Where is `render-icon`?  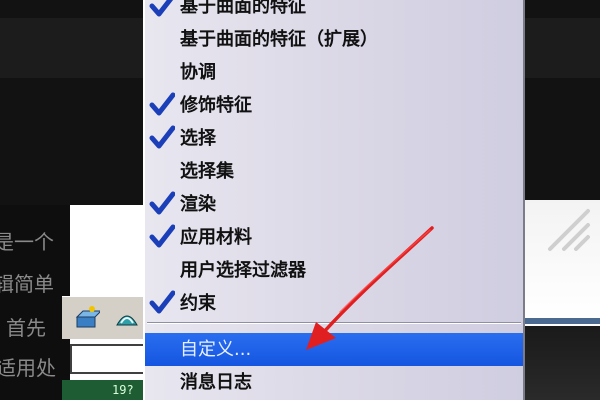 render-icon is located at coordinates (127, 318).